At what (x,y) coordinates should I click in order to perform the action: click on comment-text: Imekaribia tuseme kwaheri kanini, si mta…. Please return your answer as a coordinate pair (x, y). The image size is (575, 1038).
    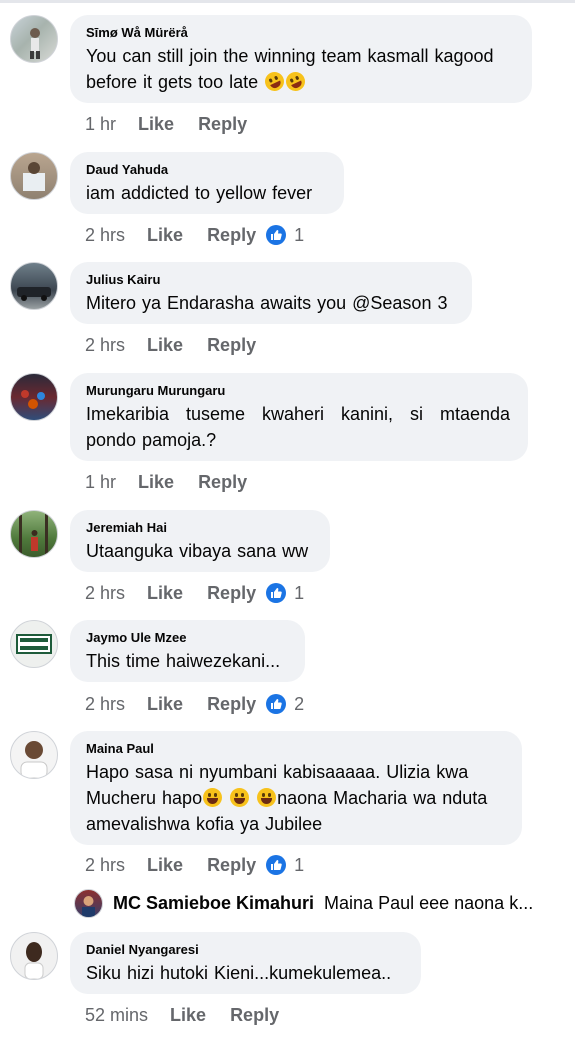
    Looking at the image, I should click on (298, 427).